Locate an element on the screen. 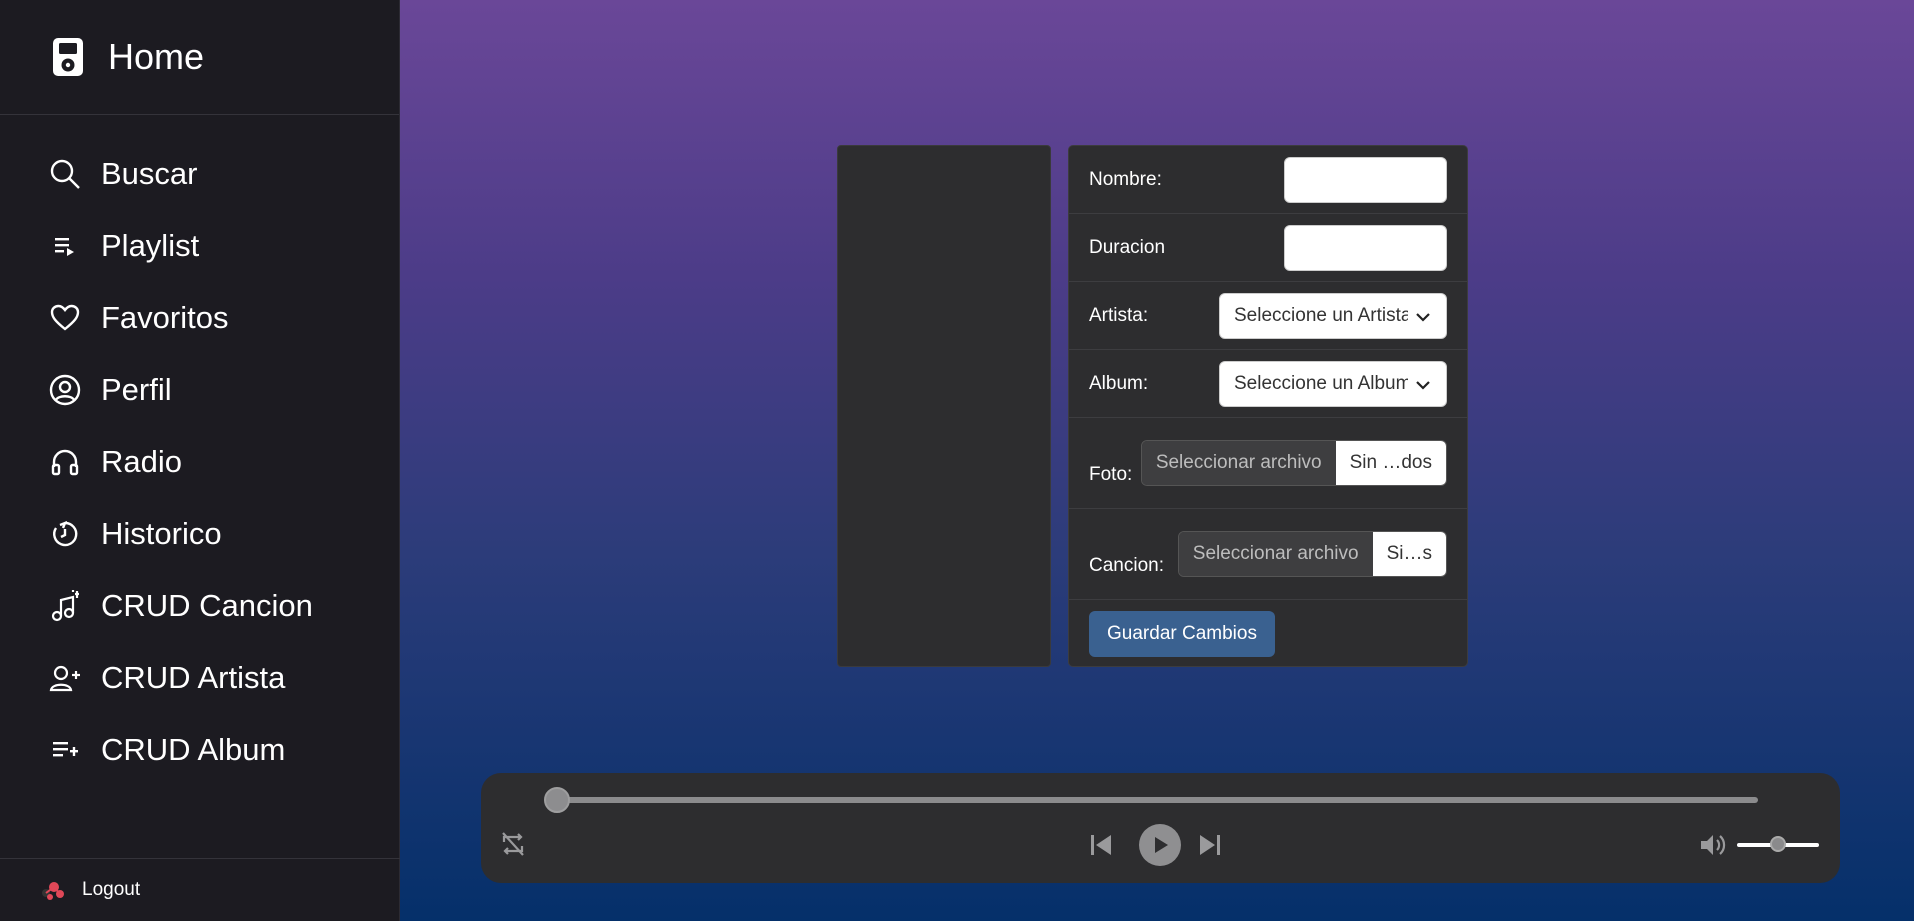 The height and width of the screenshot is (921, 1914). save-button: Guardar Cambios is located at coordinates (1182, 634).